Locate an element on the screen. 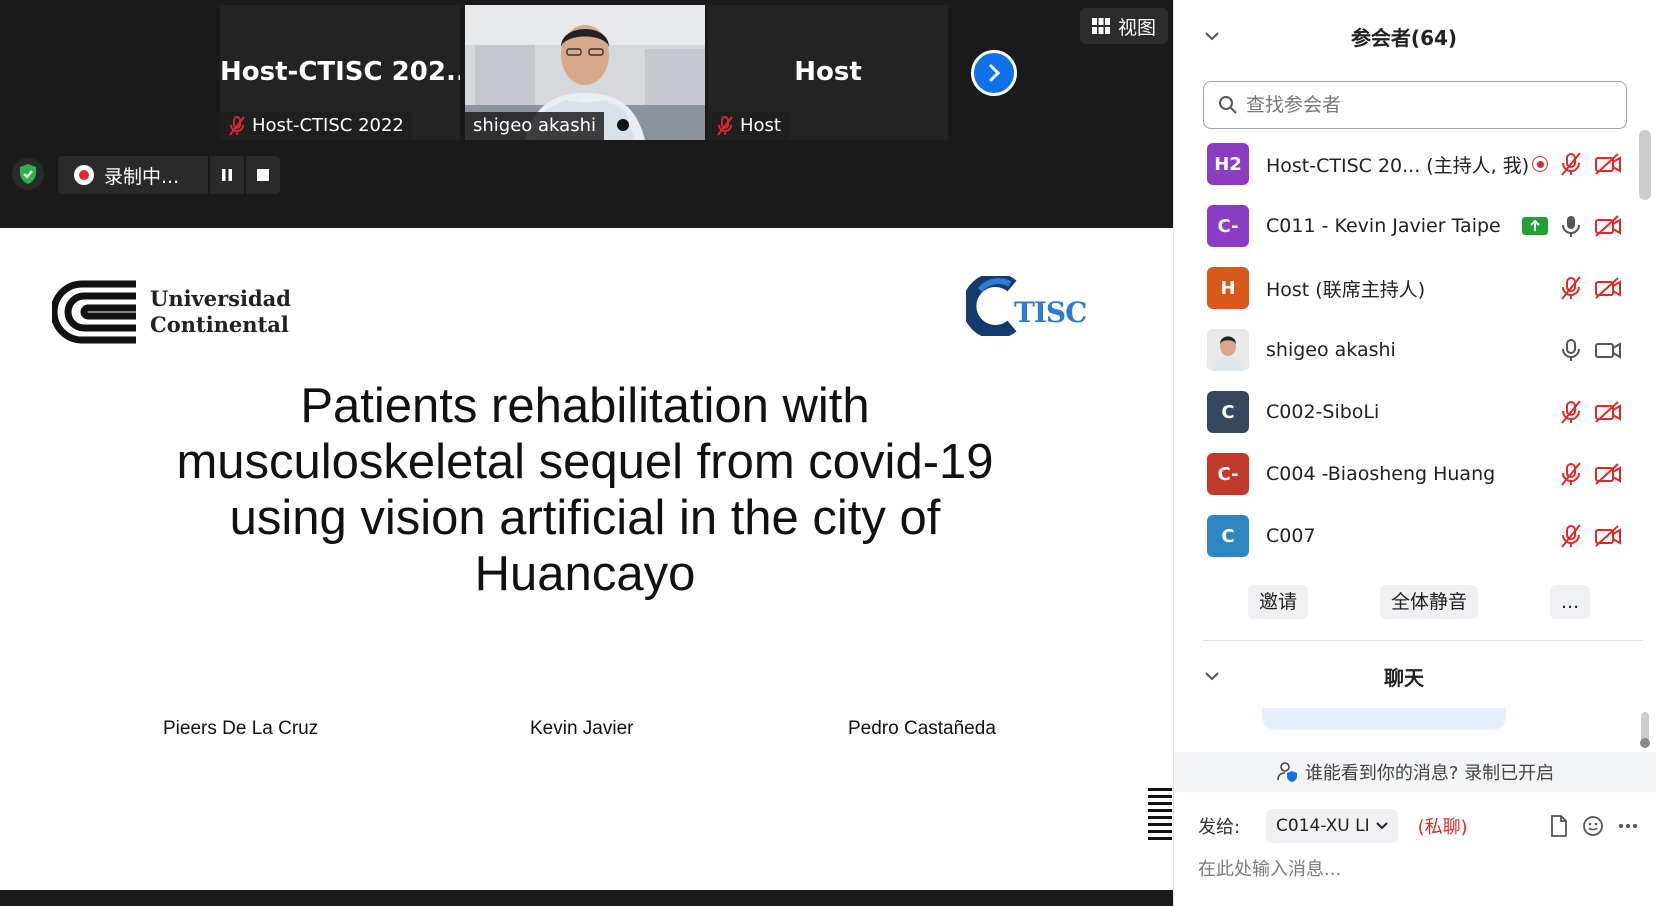  participants-header: 参会者(64) is located at coordinates (1404, 36).